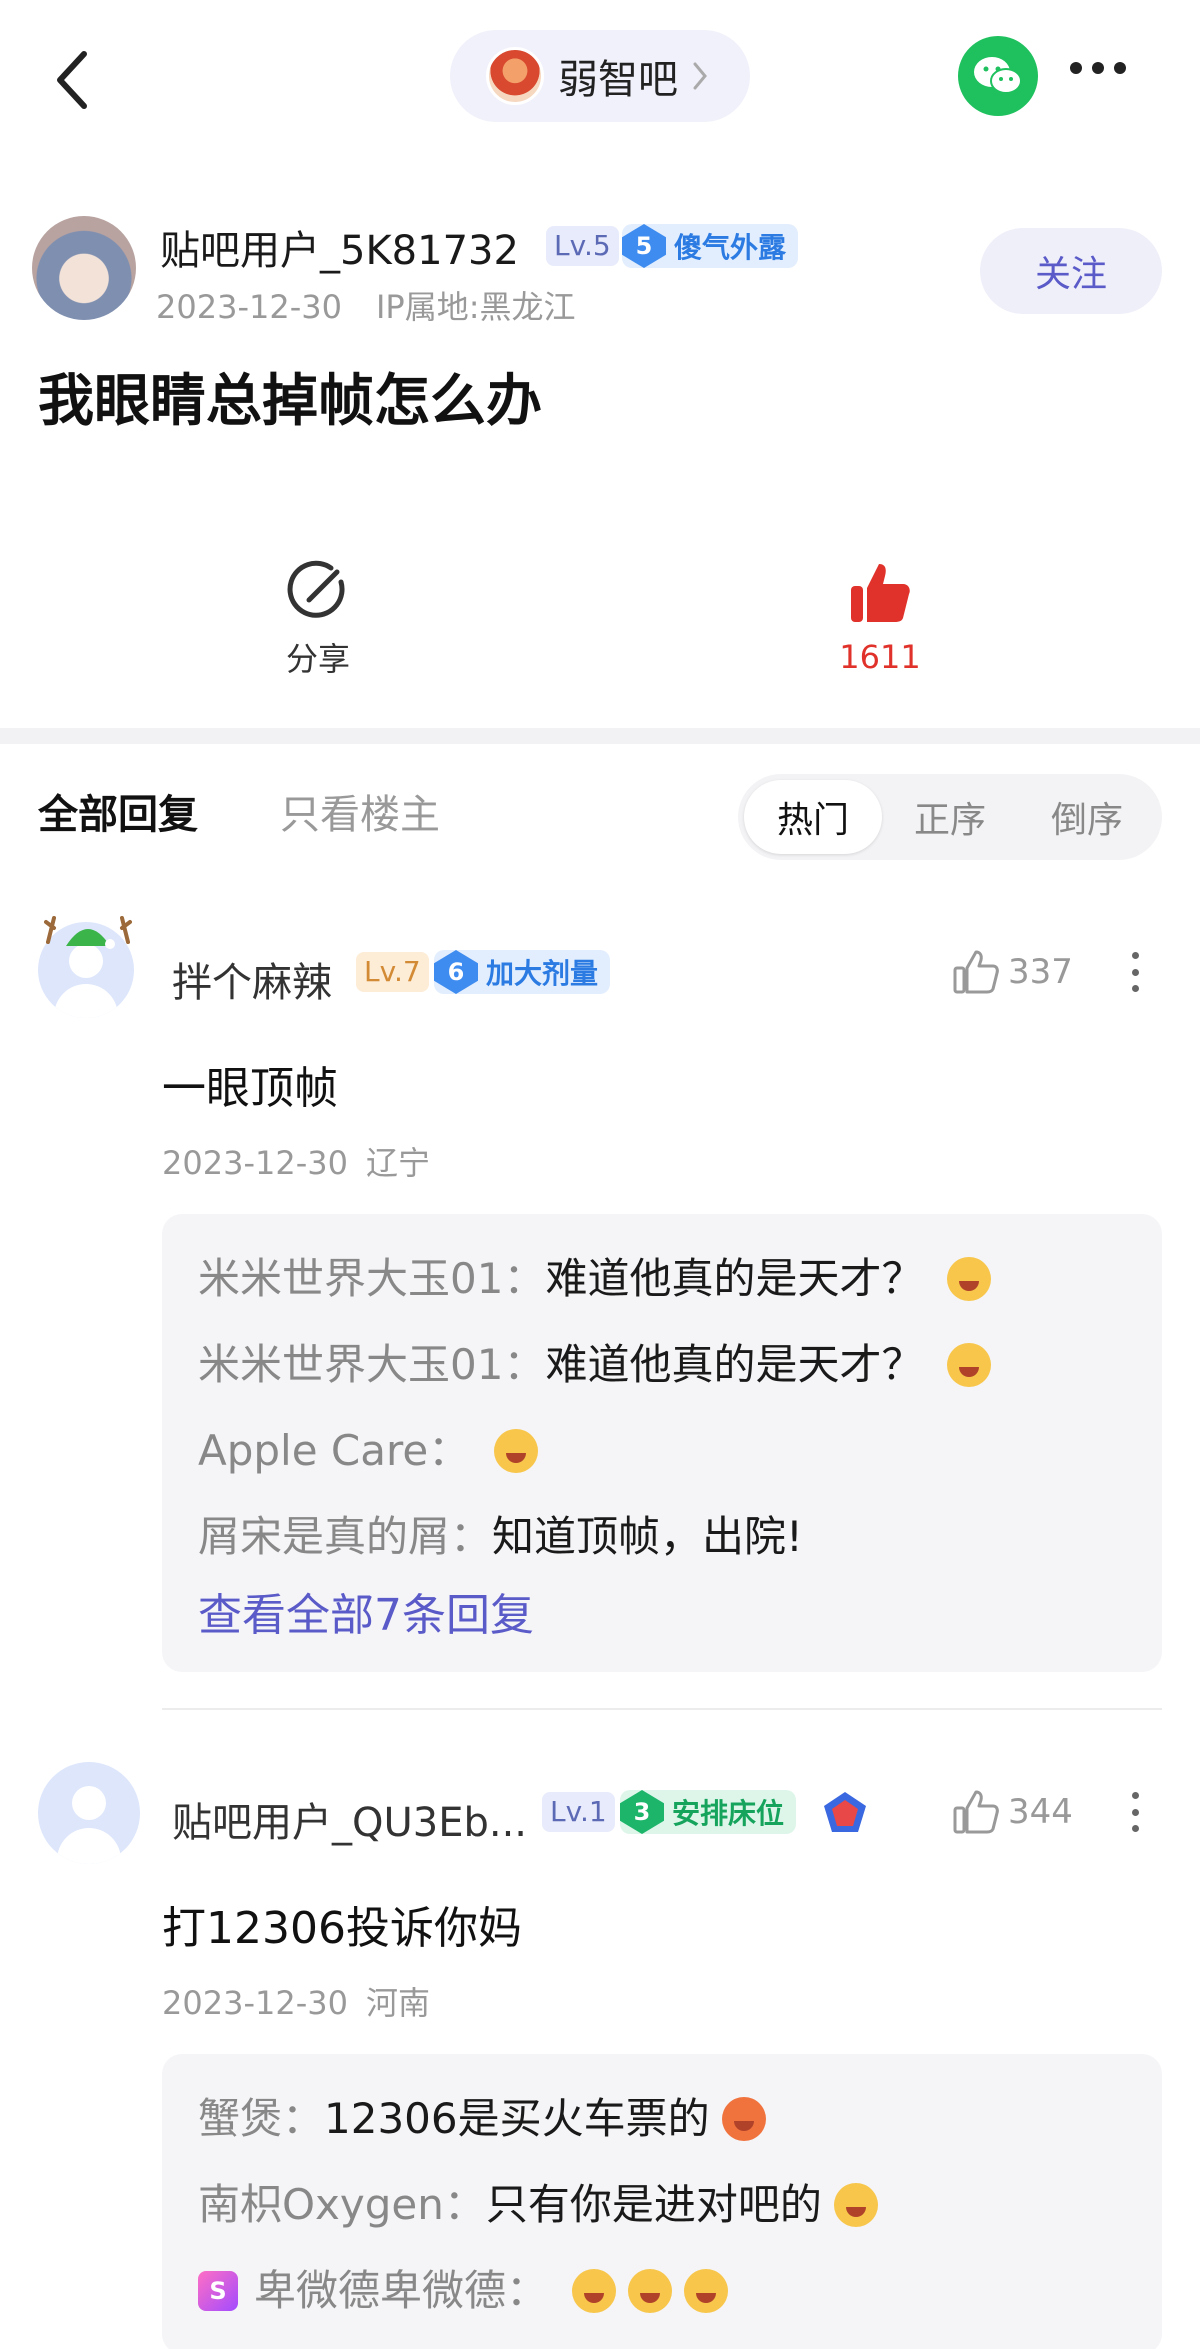  I want to click on sort-hot: 热门, so click(813, 817).